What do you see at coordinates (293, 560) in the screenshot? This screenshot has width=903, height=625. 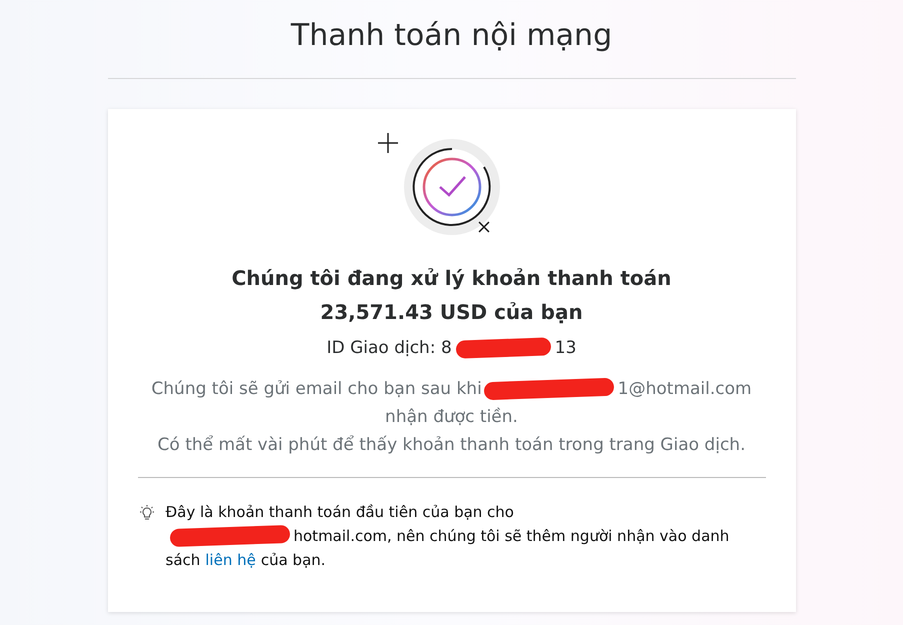 I see `body-text: của bạn.` at bounding box center [293, 560].